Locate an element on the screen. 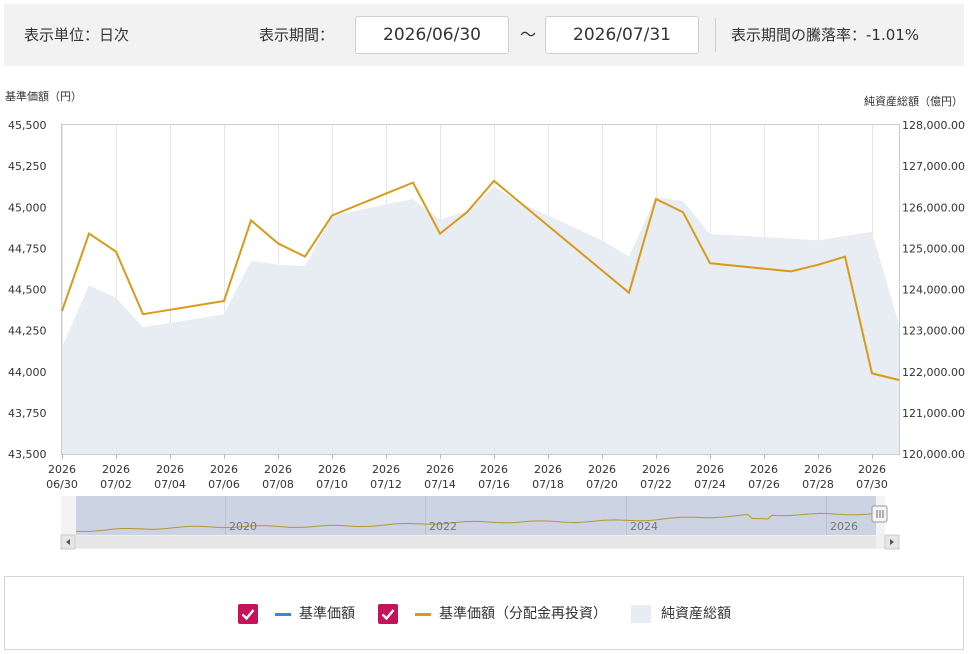 The image size is (968, 654). reinvested-series-swatch is located at coordinates (423, 614).